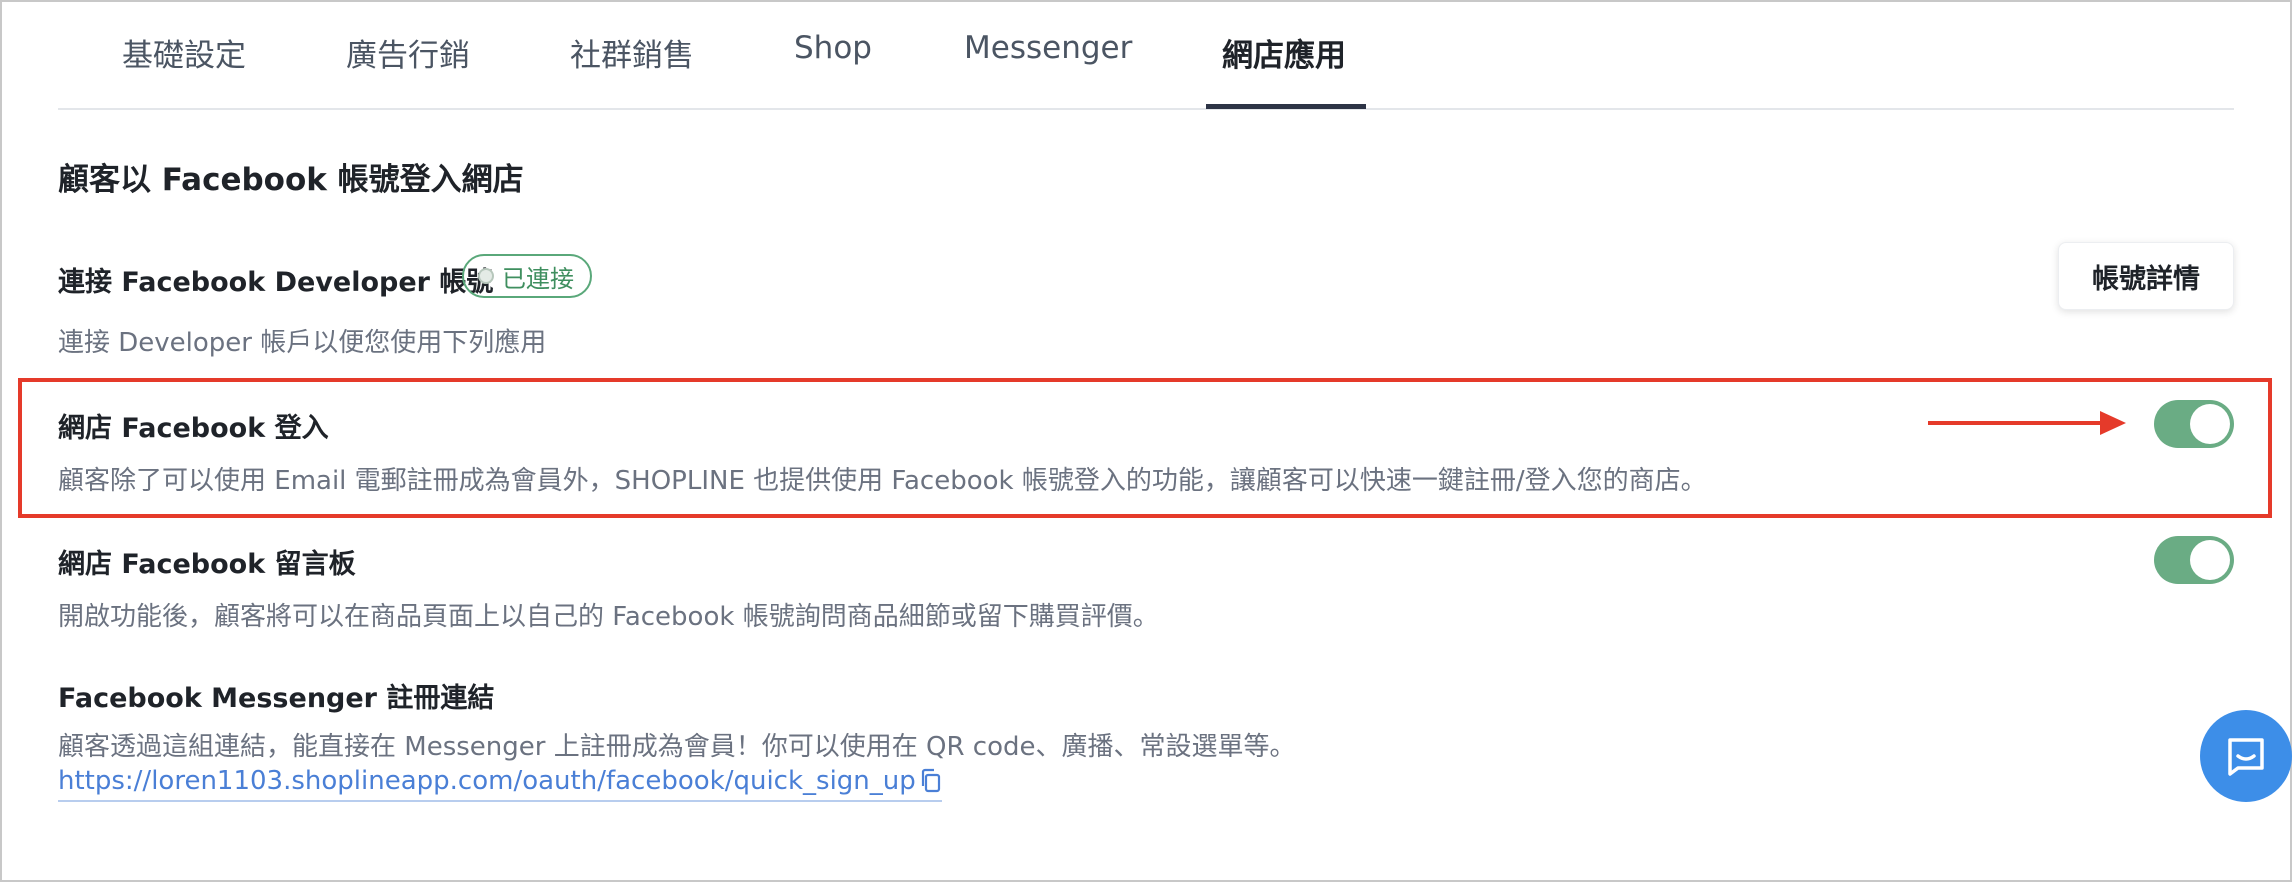  I want to click on chat-icon, so click(2246, 757).